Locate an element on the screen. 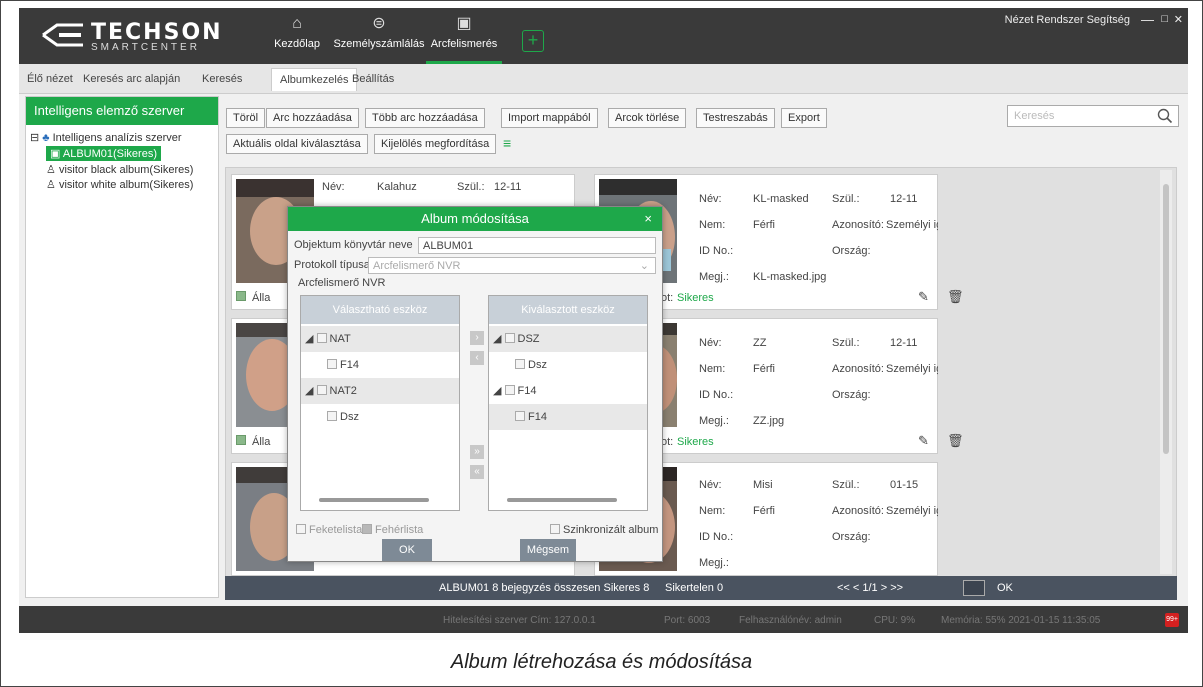 This screenshot has height=687, width=1203. protocol-select: Arcfelismerő NVR ⌄ is located at coordinates (512, 265).